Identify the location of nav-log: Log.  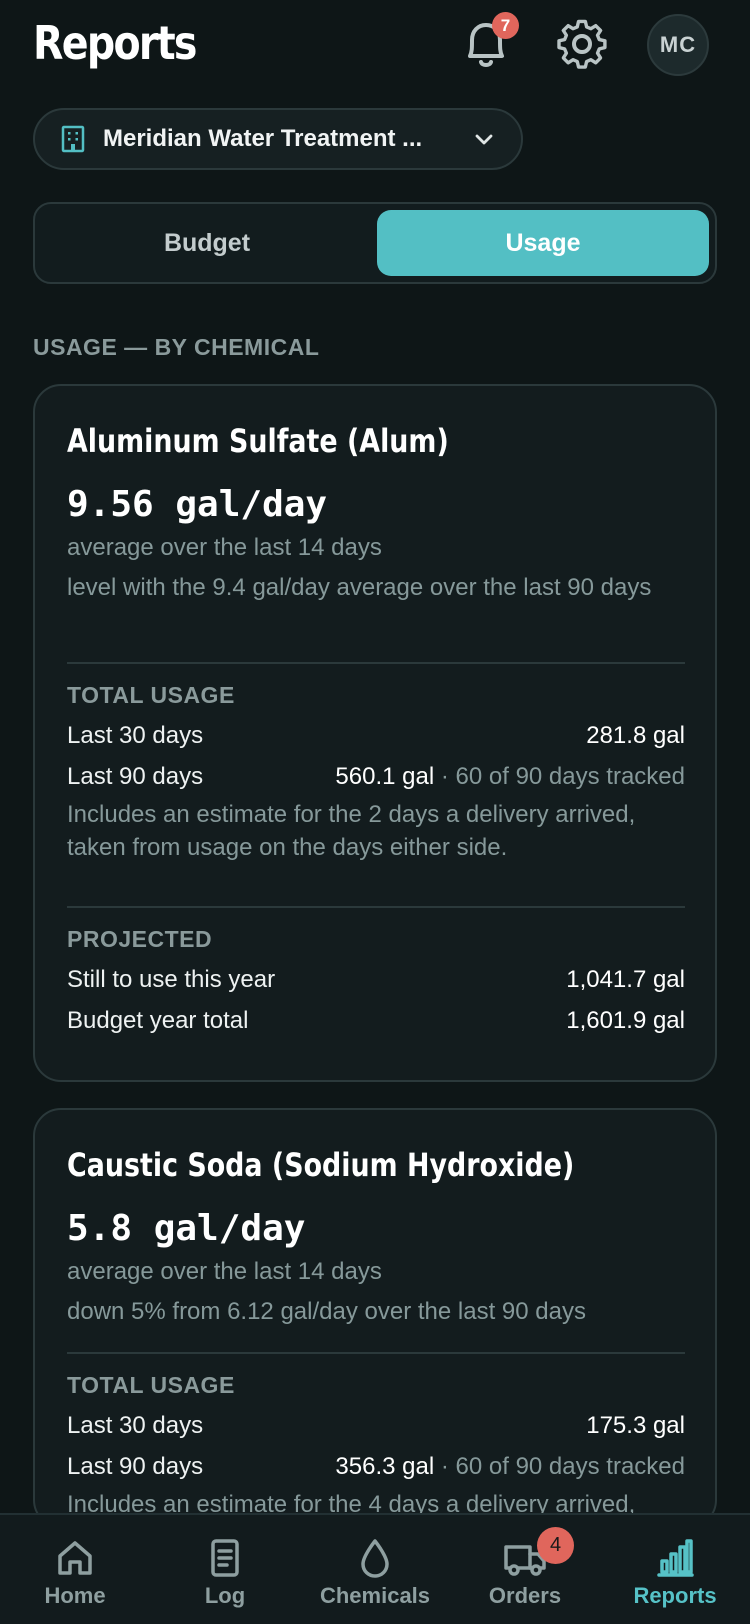
(225, 1569).